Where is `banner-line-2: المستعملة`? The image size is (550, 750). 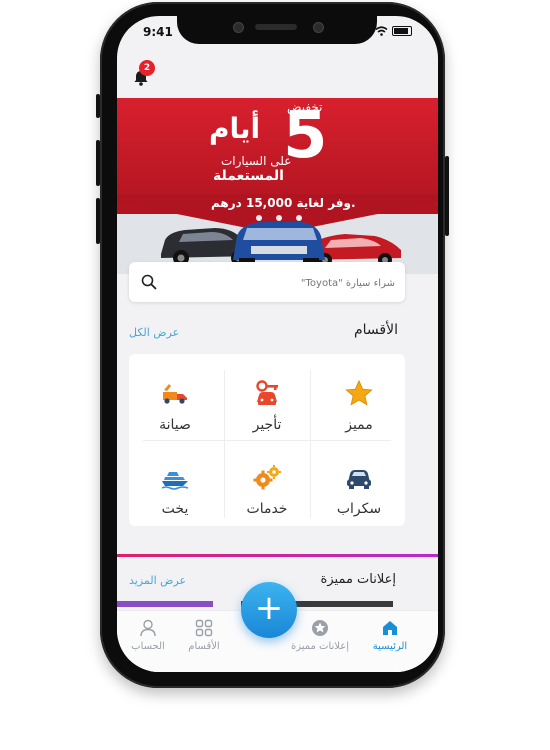
banner-line-2: المستعملة is located at coordinates (248, 176).